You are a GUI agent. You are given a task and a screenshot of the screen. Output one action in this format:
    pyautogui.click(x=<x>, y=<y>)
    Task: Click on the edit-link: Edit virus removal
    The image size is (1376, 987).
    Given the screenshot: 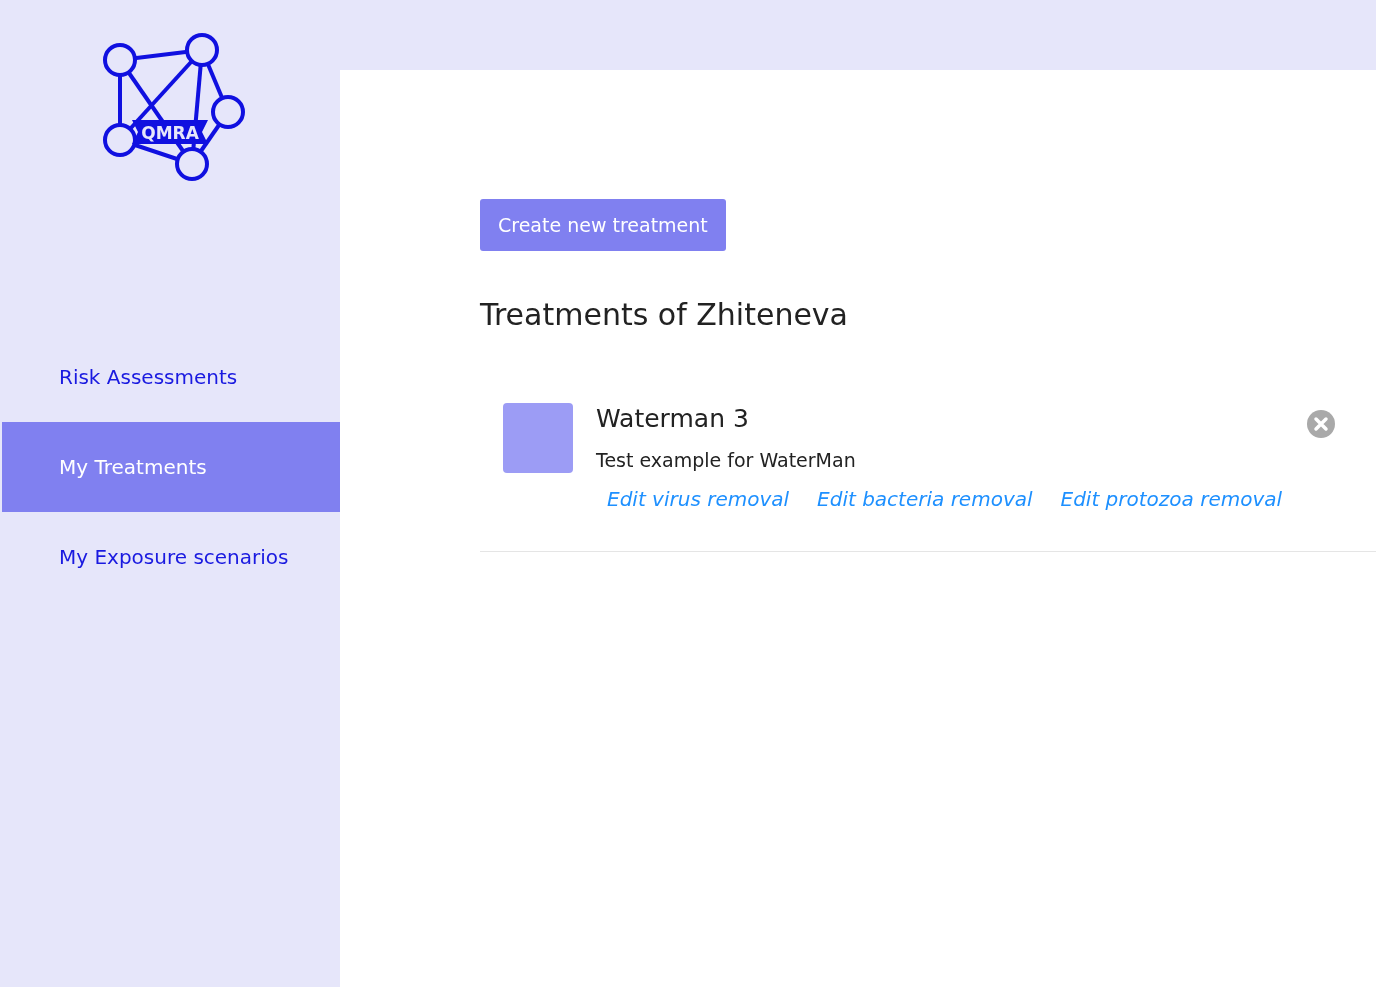 What is the action you would take?
    pyautogui.click(x=698, y=499)
    